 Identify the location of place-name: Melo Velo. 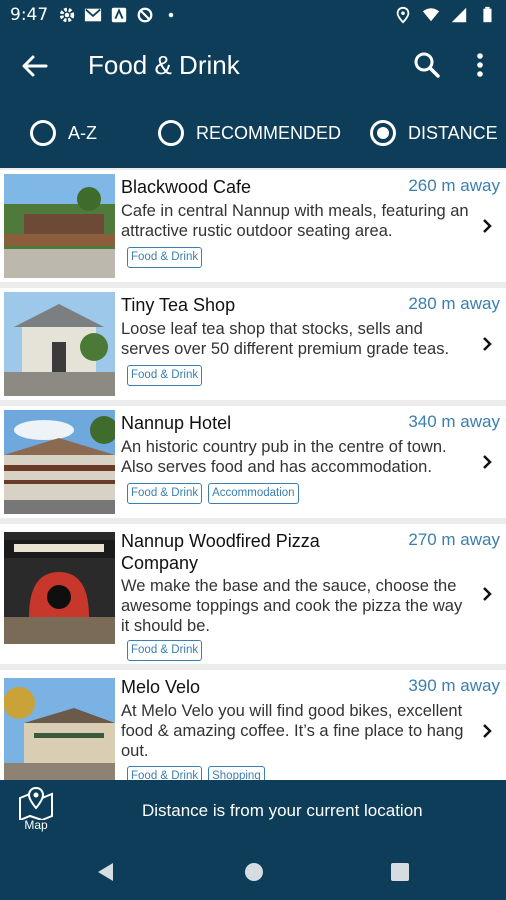
(161, 687).